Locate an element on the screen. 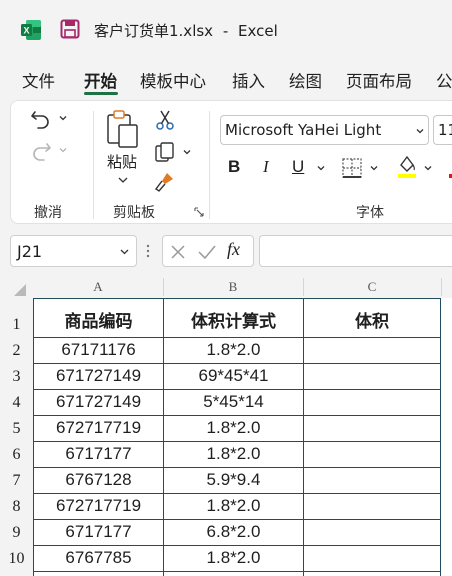 This screenshot has height=576, width=452. group-label-font: 字体 is located at coordinates (370, 213).